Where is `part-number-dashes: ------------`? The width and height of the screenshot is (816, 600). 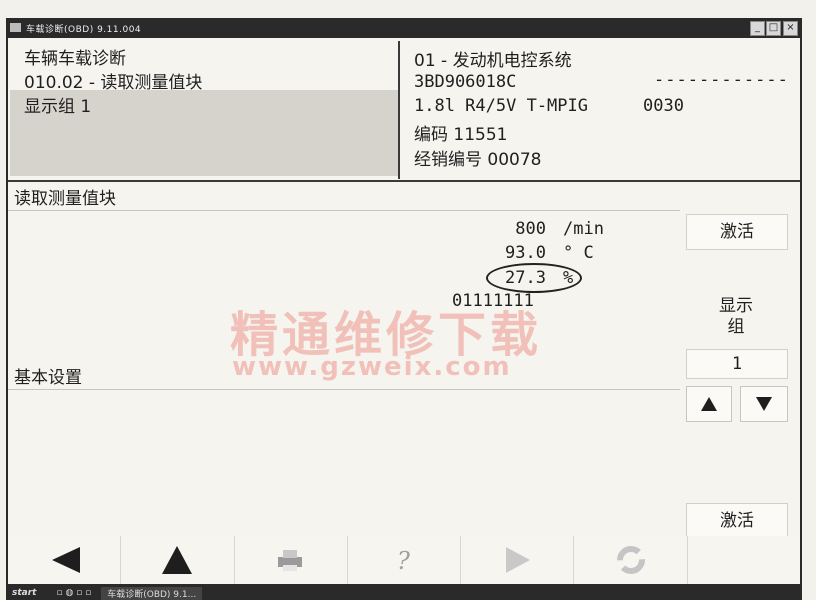 part-number-dashes: ------------ is located at coordinates (721, 80).